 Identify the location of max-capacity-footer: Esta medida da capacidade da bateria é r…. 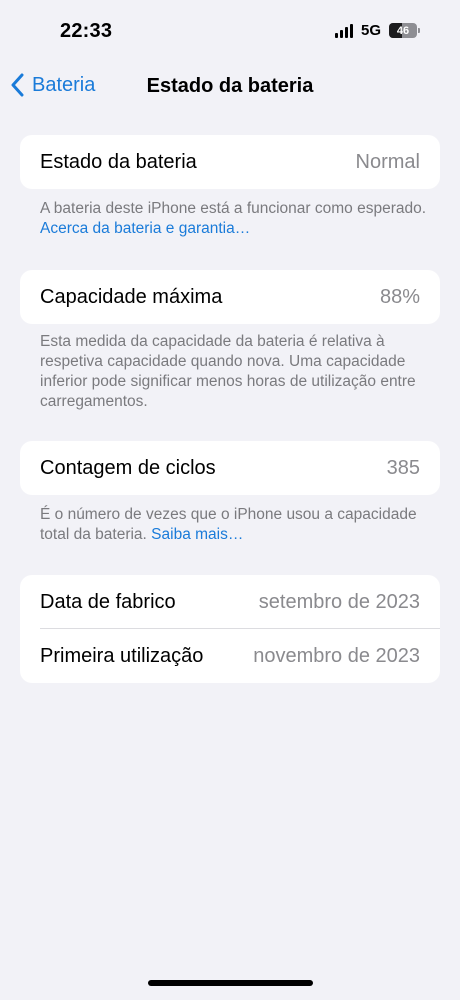
(235, 372).